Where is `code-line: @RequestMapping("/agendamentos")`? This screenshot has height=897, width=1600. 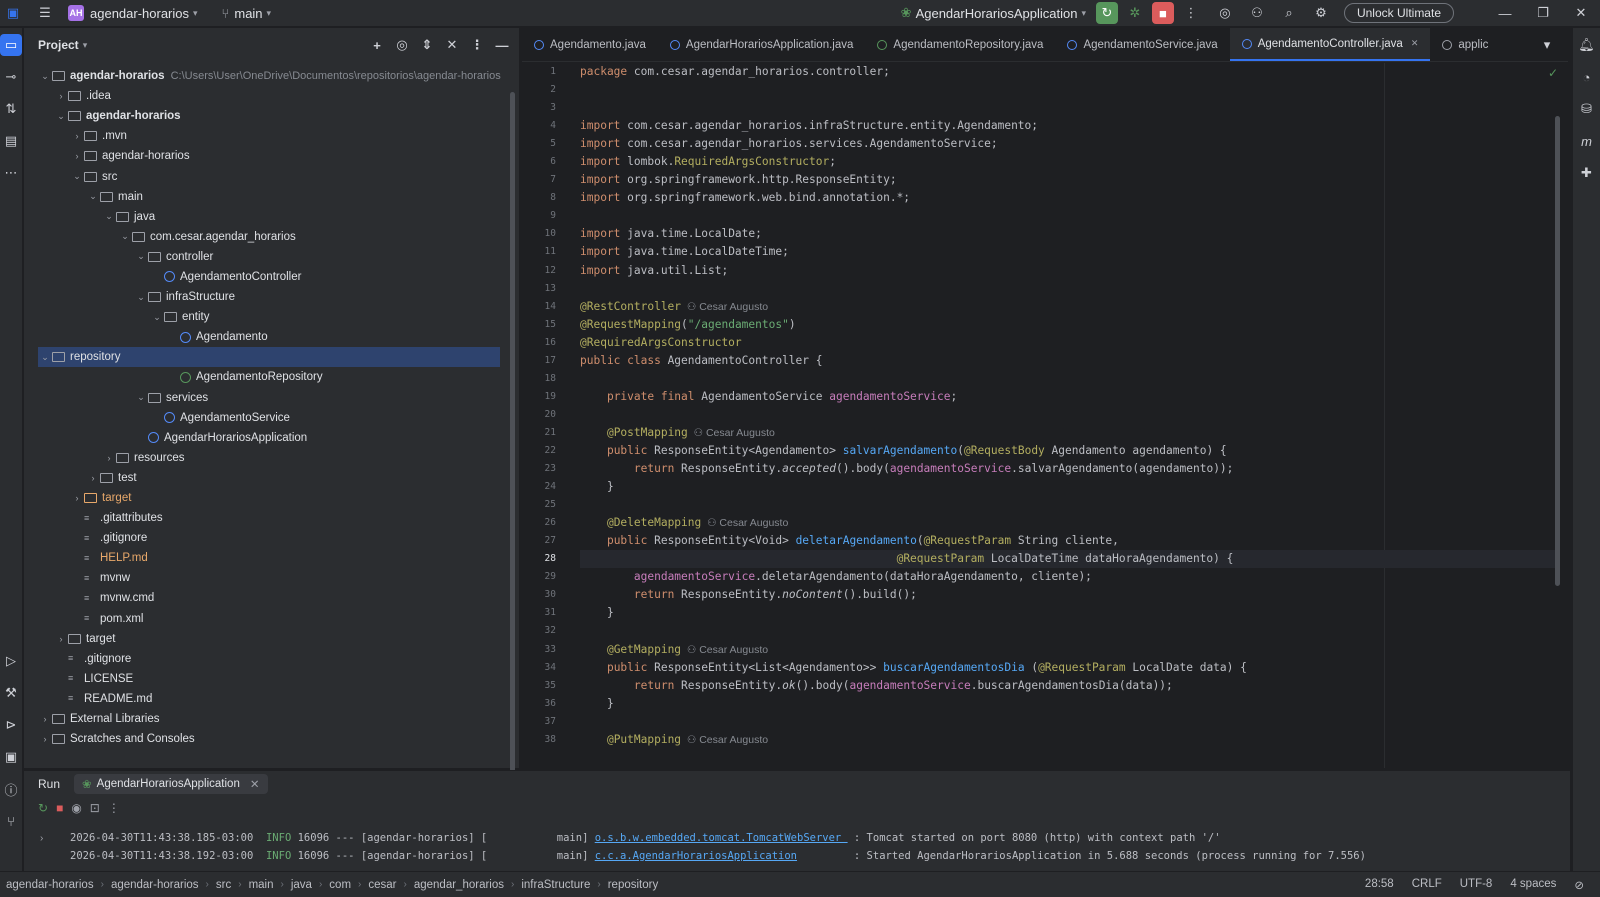 code-line: @RequestMapping("/agendamentos") is located at coordinates (1070, 325).